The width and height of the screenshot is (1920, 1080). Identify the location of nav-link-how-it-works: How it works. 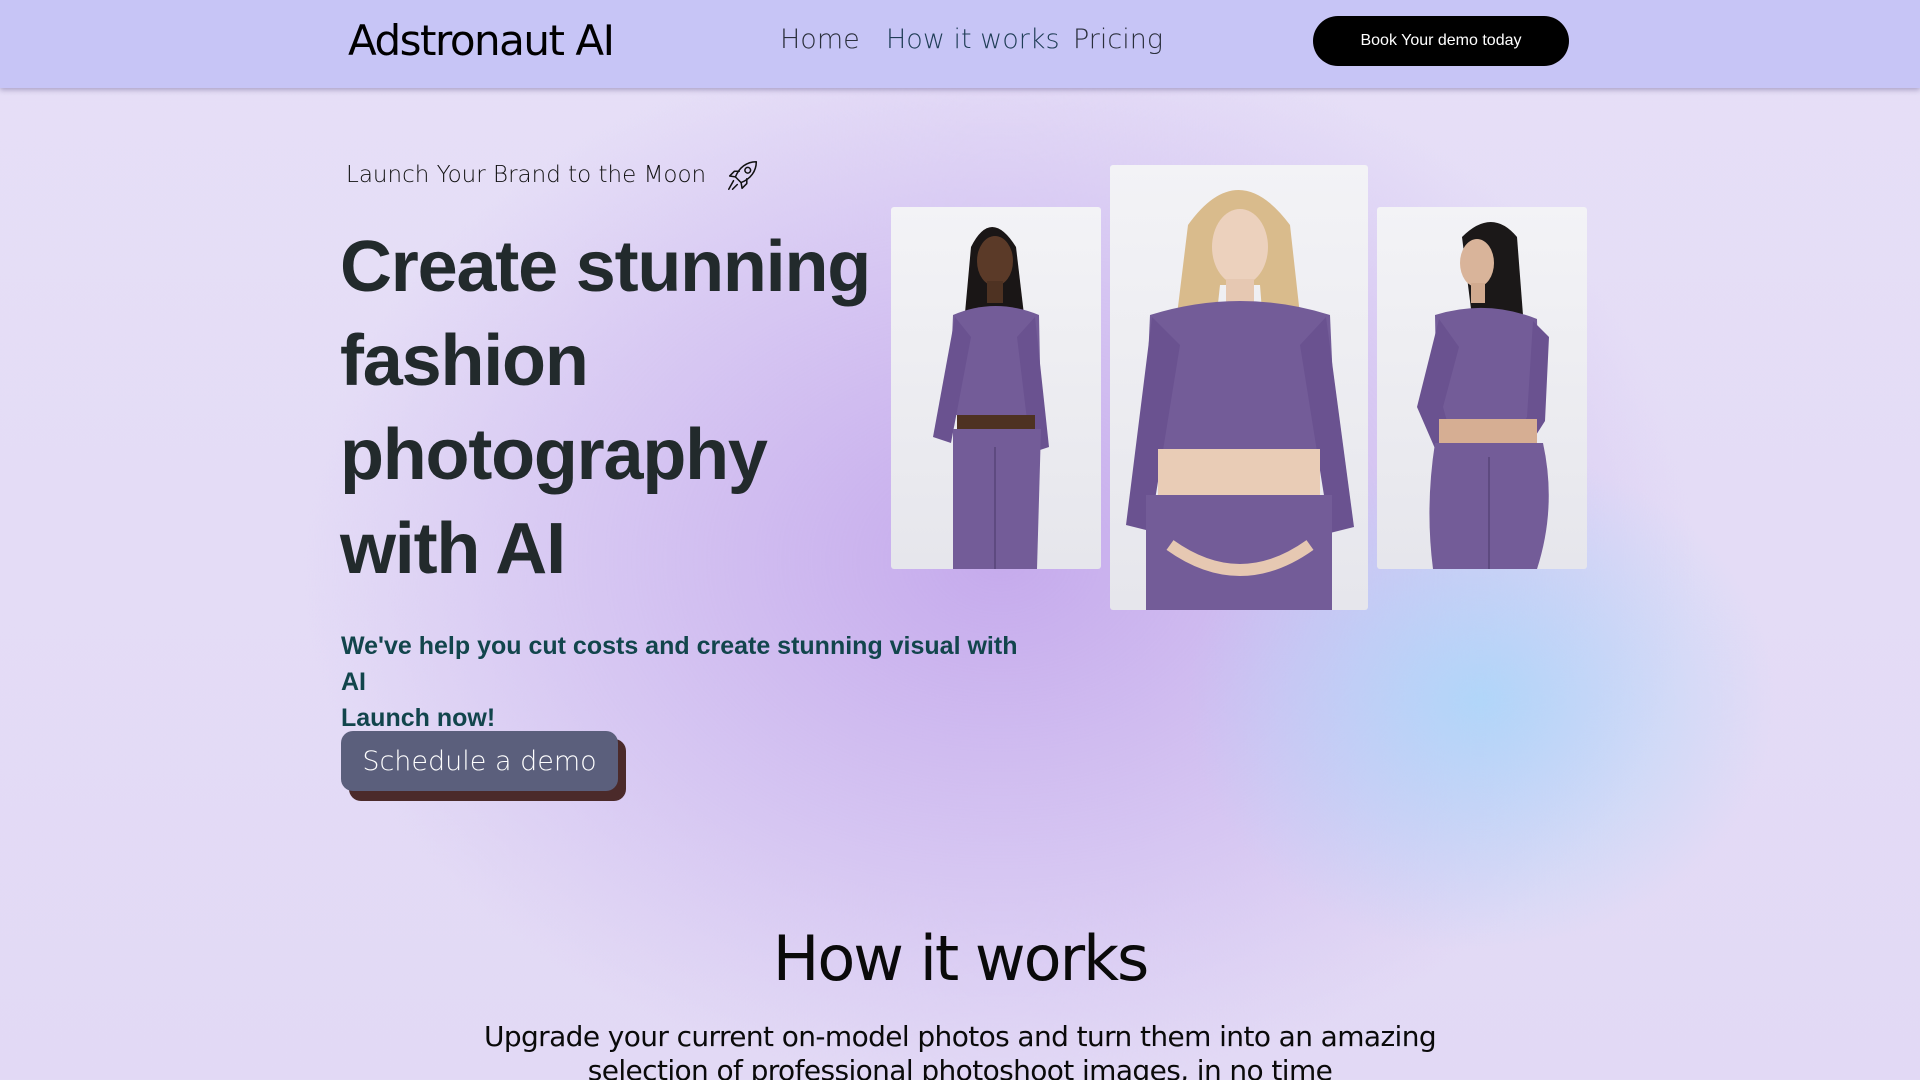
(973, 39).